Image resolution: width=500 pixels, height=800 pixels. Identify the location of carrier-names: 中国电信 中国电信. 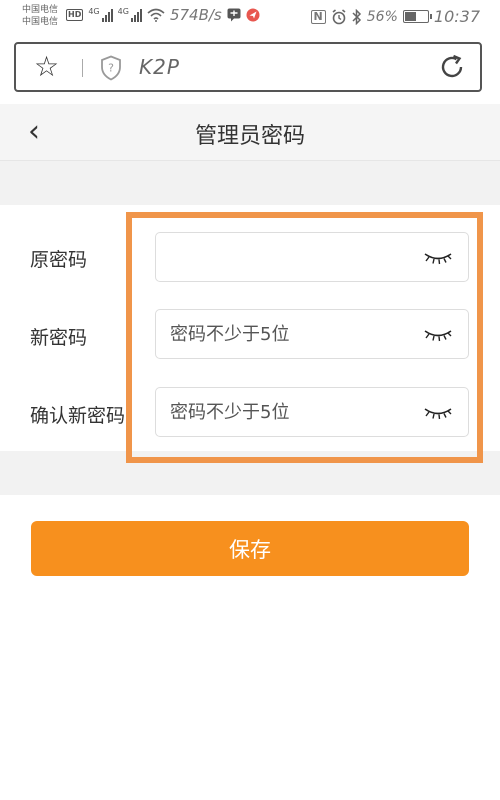
(40, 16).